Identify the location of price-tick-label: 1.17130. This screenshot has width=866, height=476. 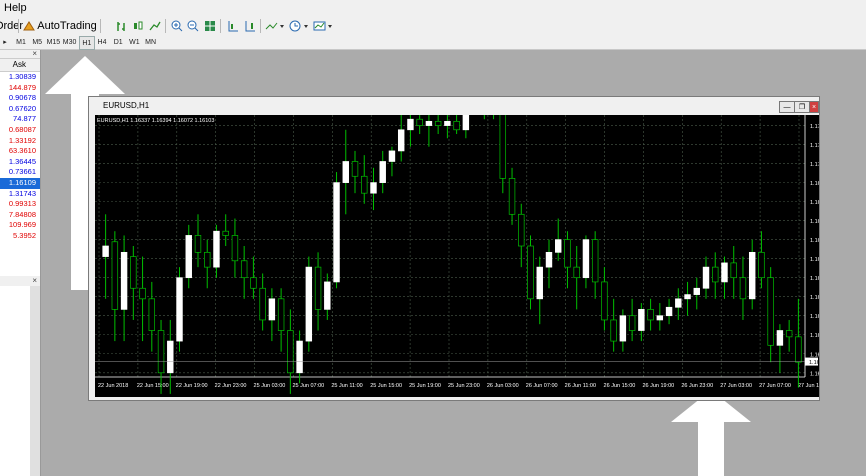
(814, 146).